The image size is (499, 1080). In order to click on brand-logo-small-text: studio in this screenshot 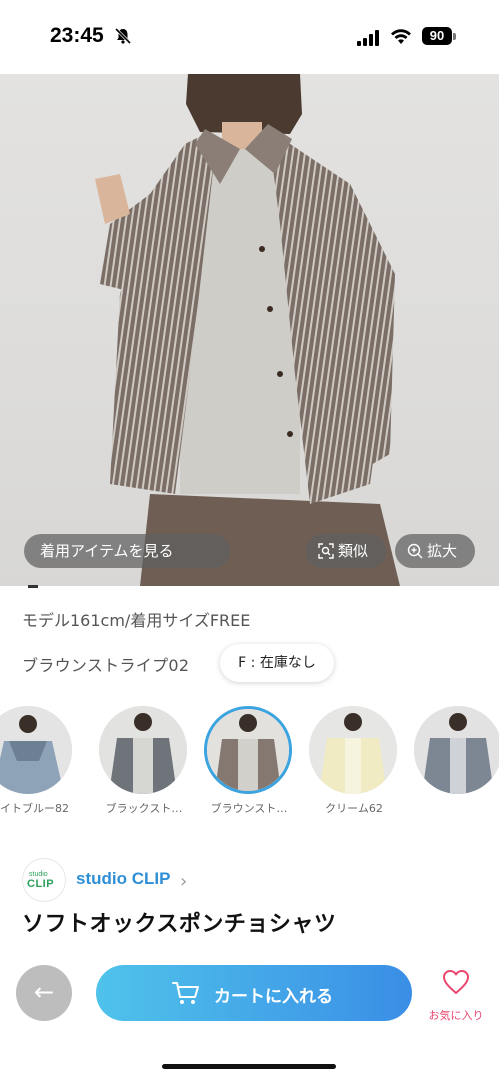, I will do `click(38, 874)`.